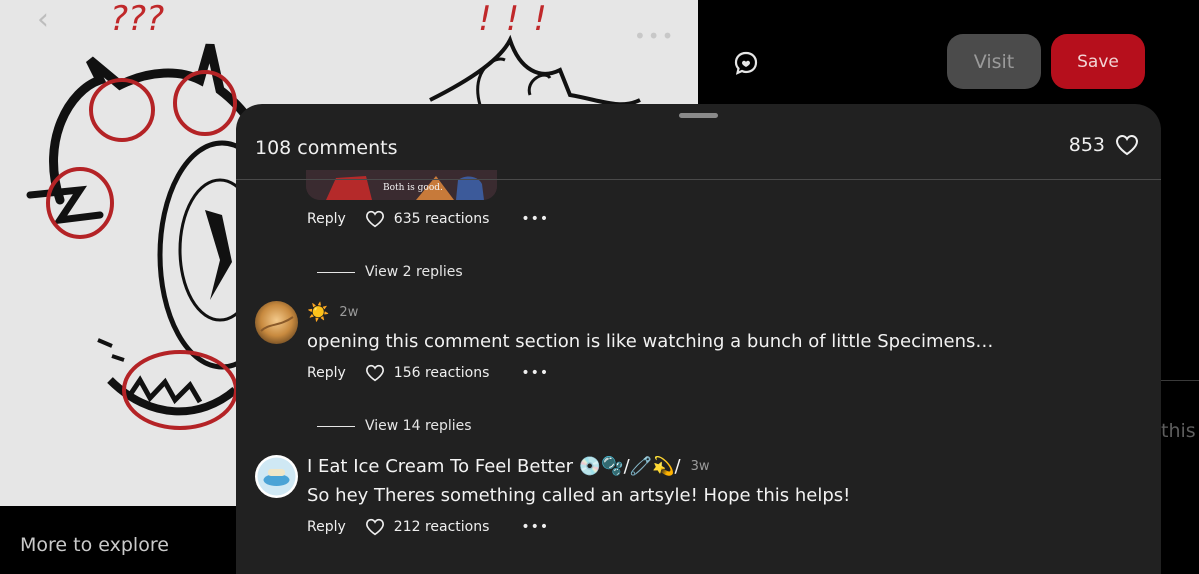 The width and height of the screenshot is (1199, 574). I want to click on comment-author: ☀️, so click(318, 312).